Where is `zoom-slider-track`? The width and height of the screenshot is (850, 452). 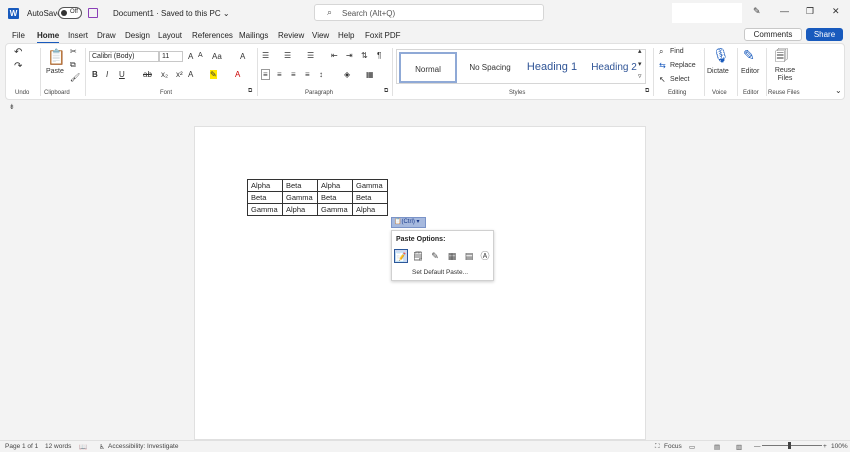
zoom-slider-track is located at coordinates (792, 445).